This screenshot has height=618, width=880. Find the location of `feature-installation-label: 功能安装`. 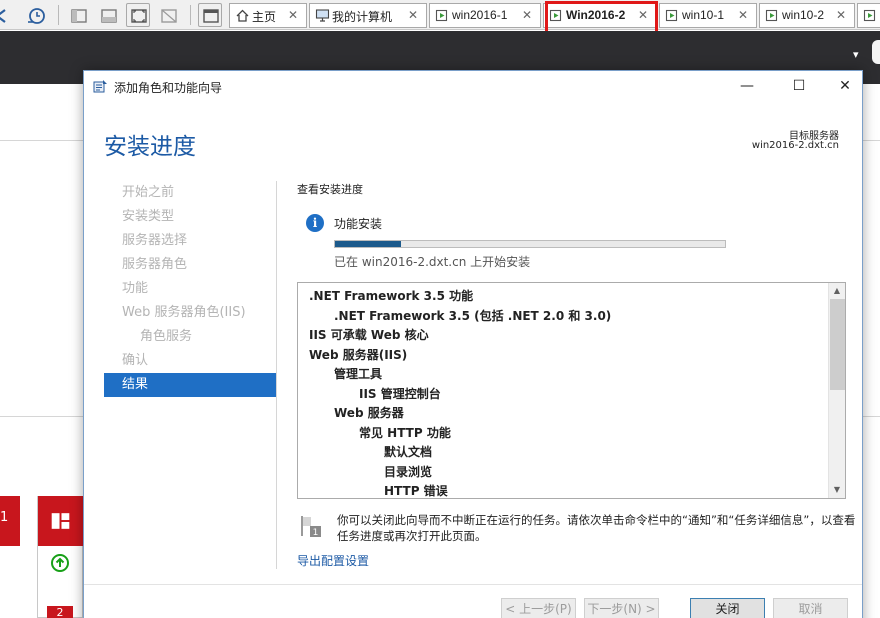

feature-installation-label: 功能安装 is located at coordinates (358, 224).